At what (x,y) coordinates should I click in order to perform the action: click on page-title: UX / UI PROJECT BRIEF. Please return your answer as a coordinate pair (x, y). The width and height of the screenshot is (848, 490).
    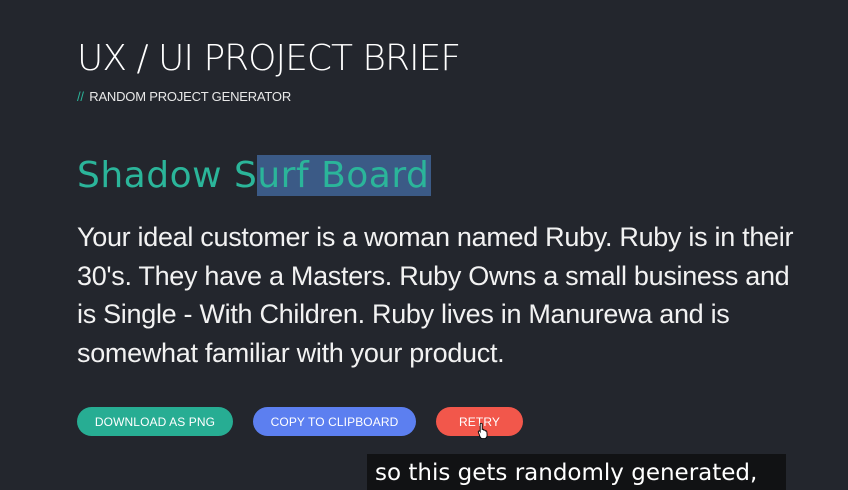
    Looking at the image, I should click on (269, 58).